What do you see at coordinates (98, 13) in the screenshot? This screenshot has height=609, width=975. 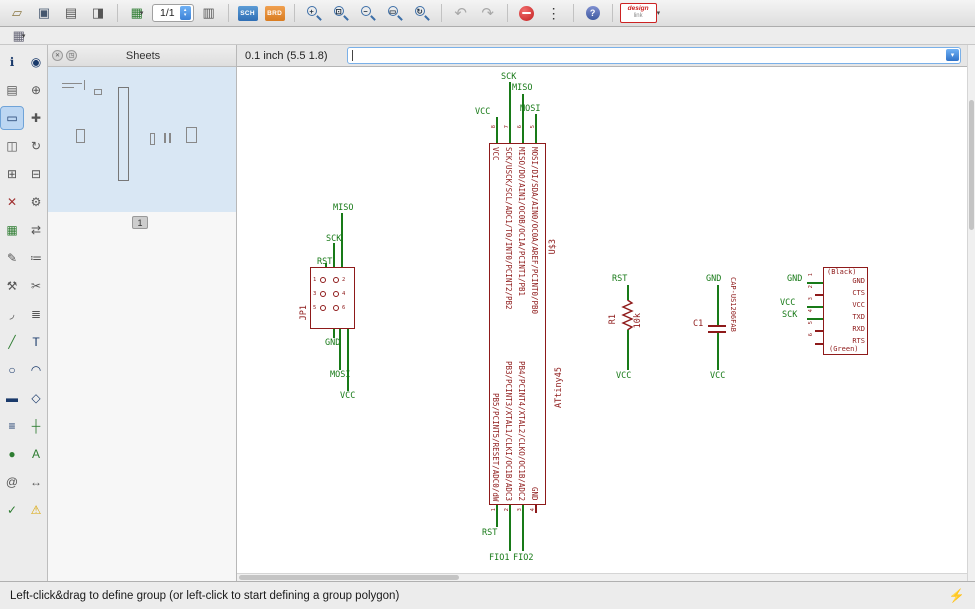 I see `export-image-button: ◨` at bounding box center [98, 13].